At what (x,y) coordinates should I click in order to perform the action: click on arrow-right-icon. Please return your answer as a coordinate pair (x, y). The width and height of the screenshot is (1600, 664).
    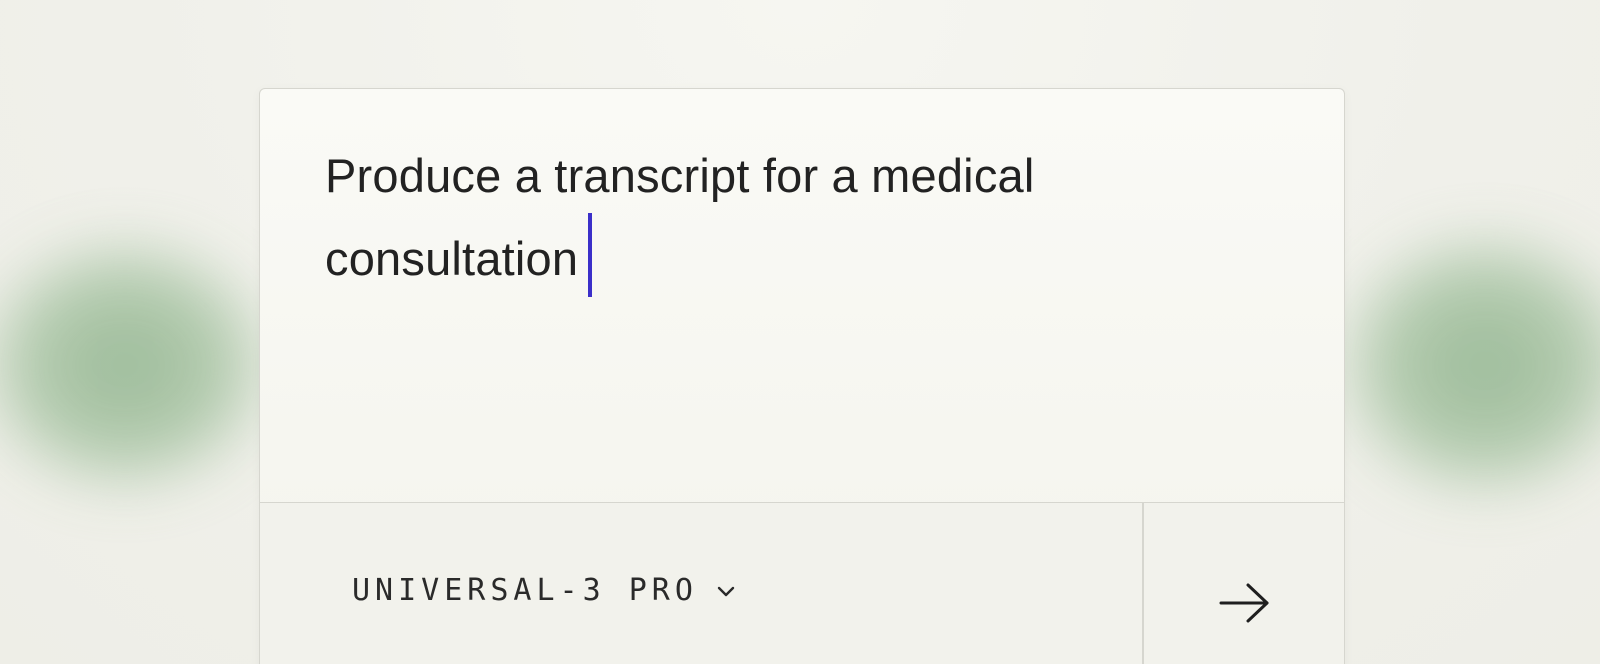
    Looking at the image, I should click on (1244, 603).